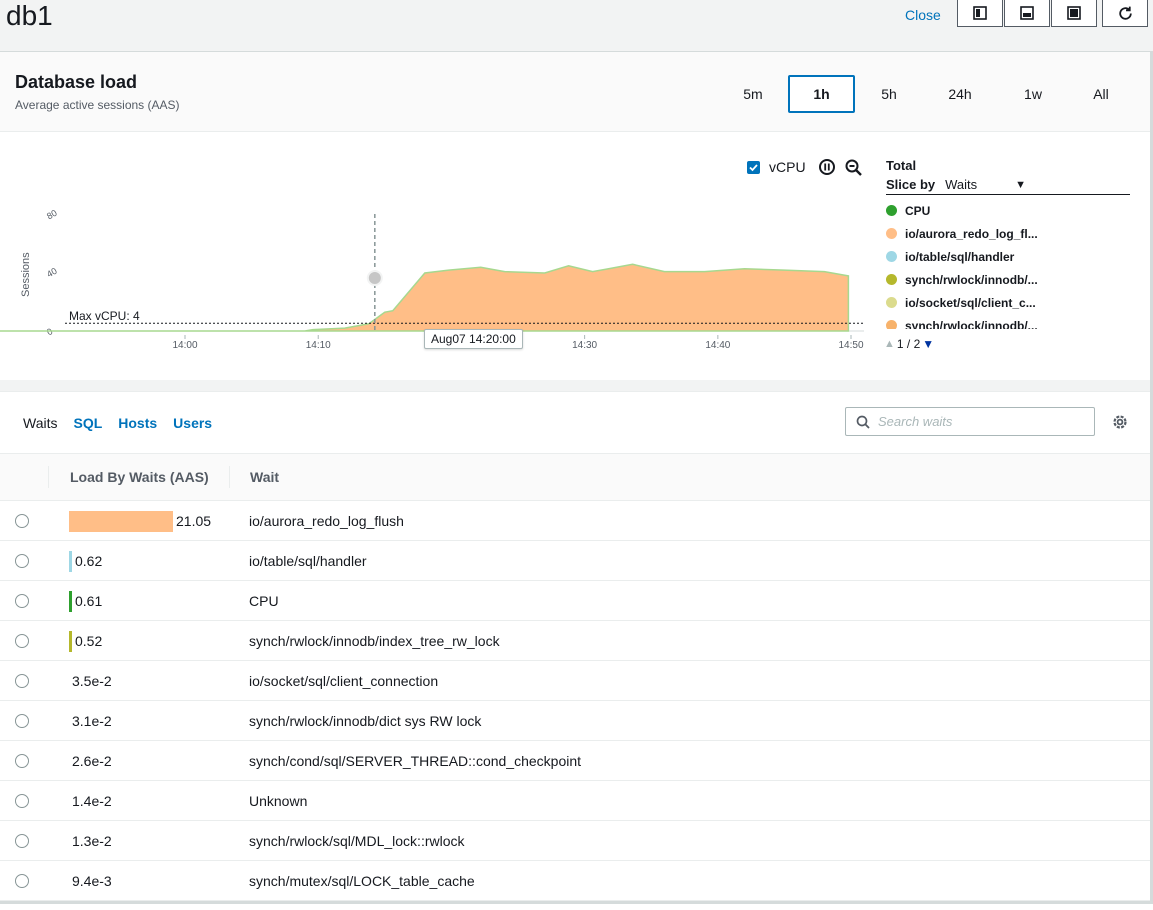 The height and width of the screenshot is (910, 1153). What do you see at coordinates (326, 521) in the screenshot?
I see `wait-name: io/aurora_redo_log_flush` at bounding box center [326, 521].